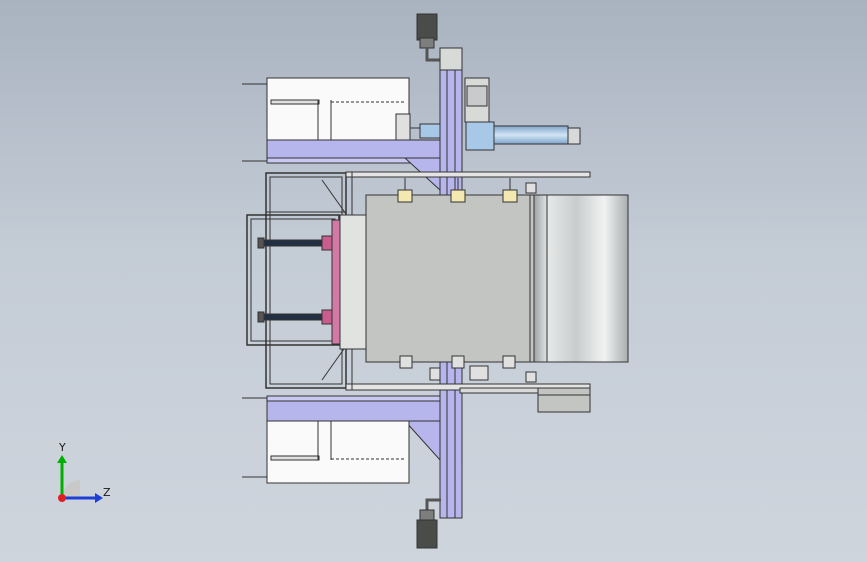 The height and width of the screenshot is (562, 867). Describe the element at coordinates (495, 114) in the screenshot. I see `top-cylinder` at that location.